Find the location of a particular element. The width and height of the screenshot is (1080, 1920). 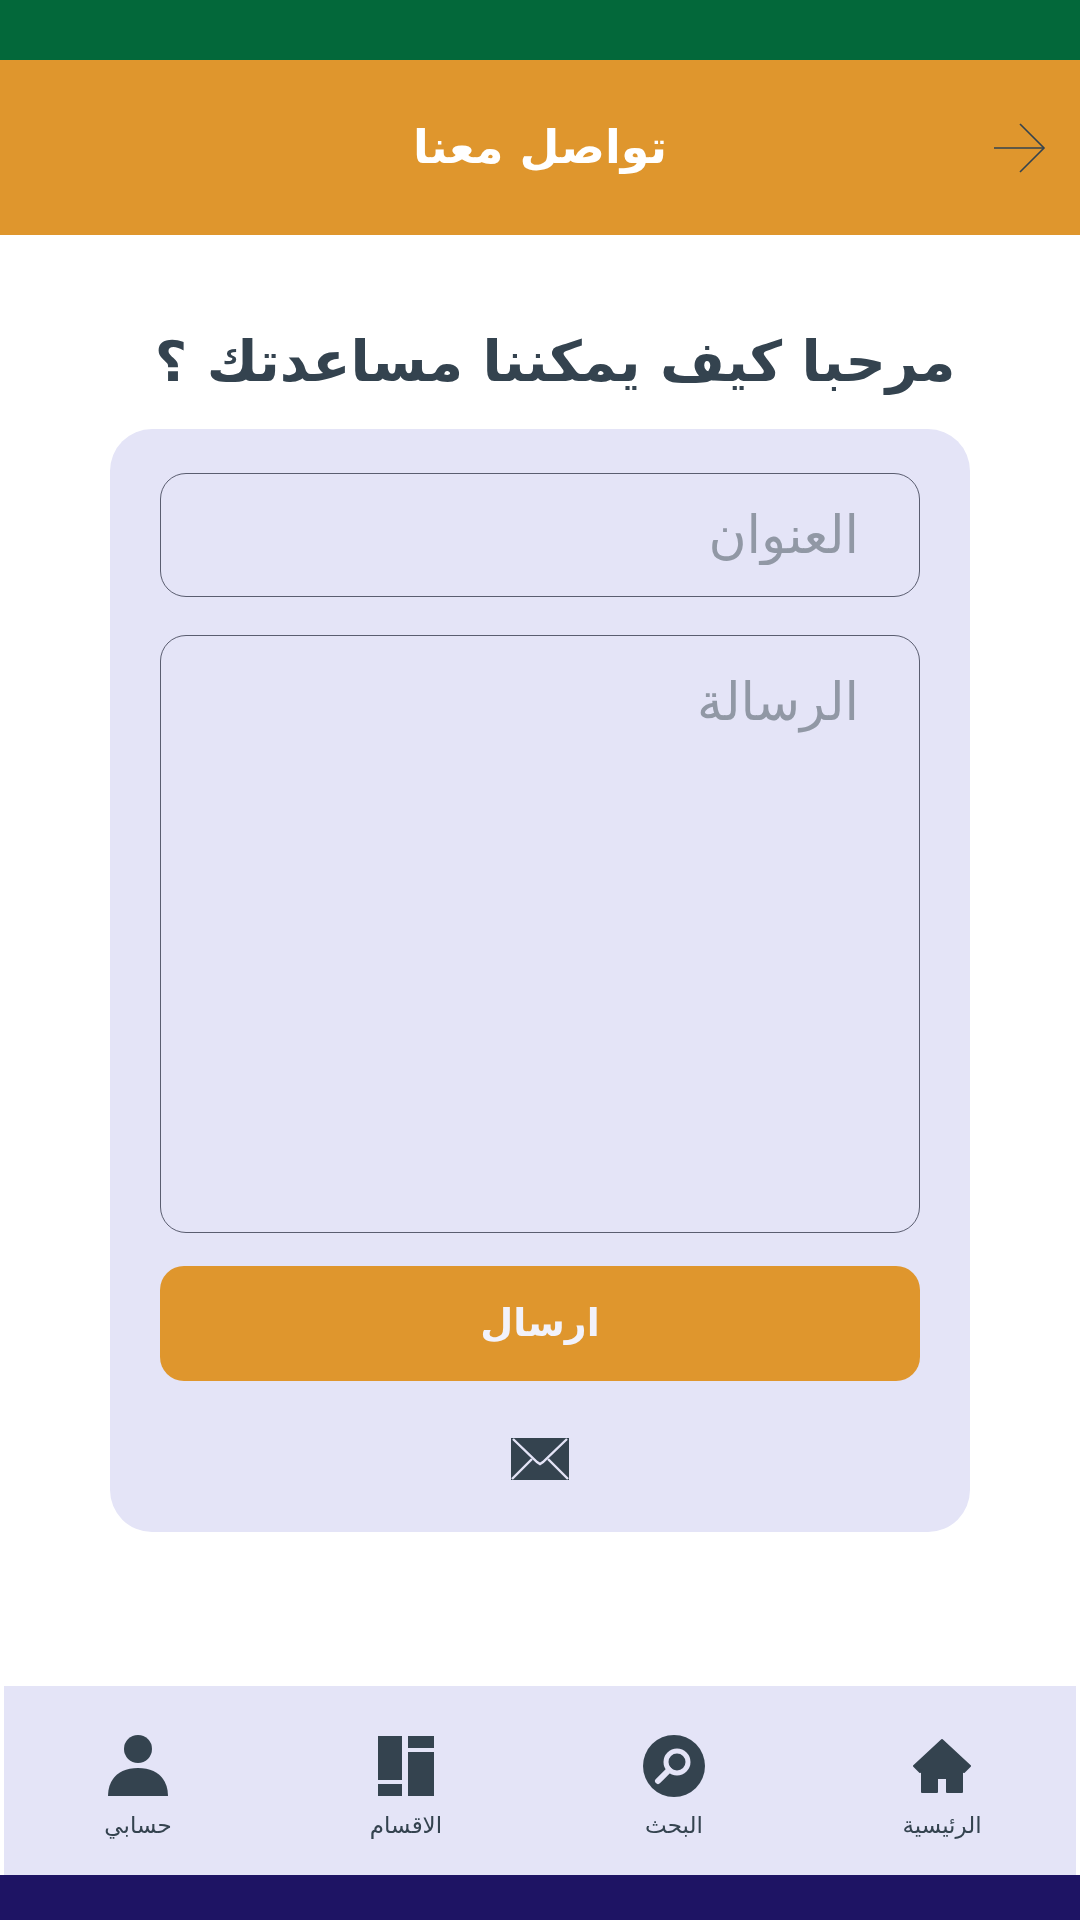

search-icon is located at coordinates (674, 1766).